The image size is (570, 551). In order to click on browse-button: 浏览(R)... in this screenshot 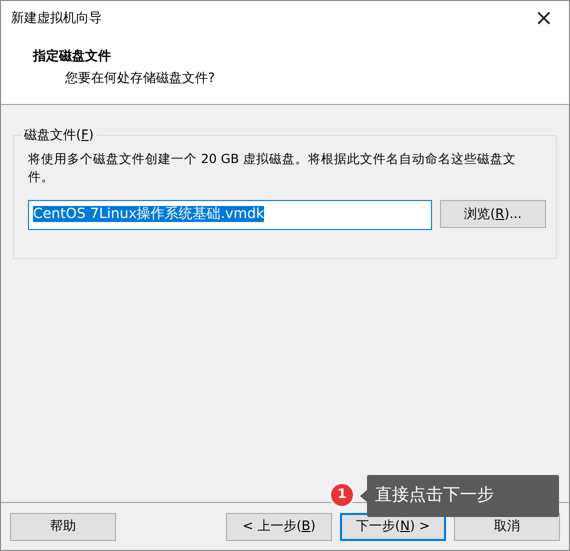, I will do `click(493, 214)`.